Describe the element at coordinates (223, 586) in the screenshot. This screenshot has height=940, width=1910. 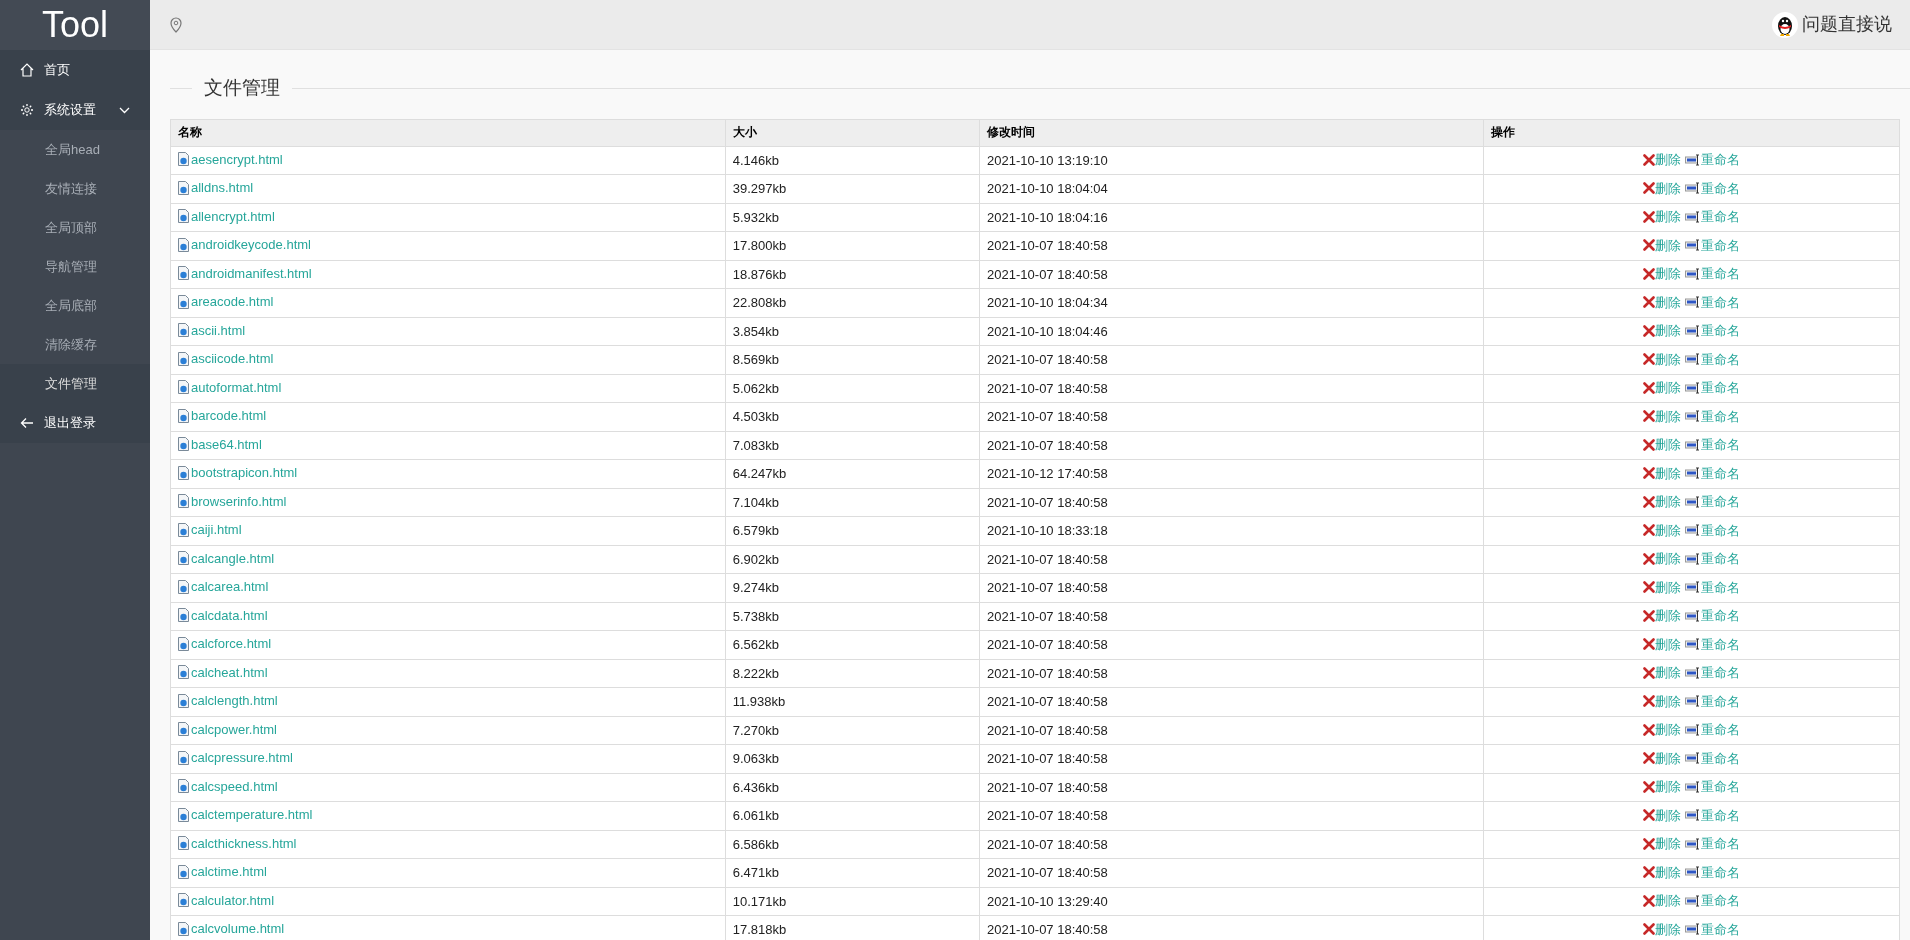
I see `file-link: calcarea.html` at that location.